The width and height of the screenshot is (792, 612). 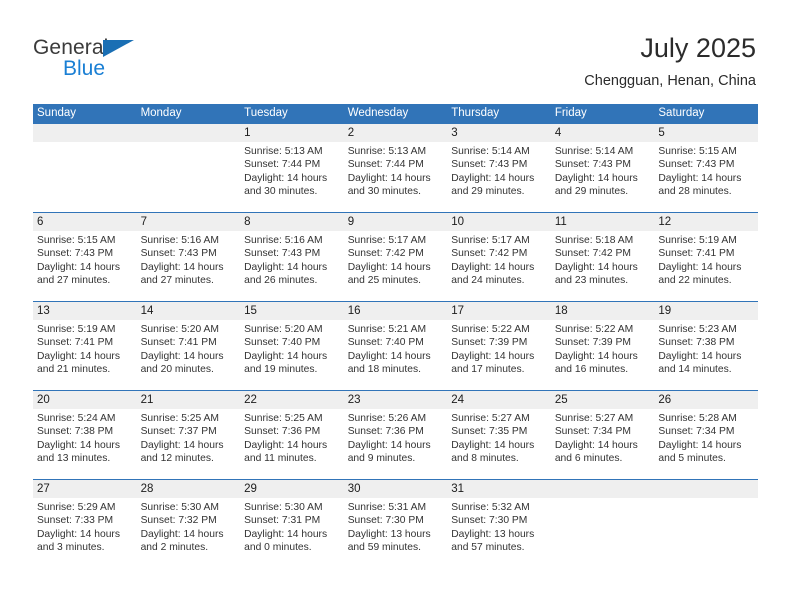 What do you see at coordinates (118, 48) in the screenshot?
I see `triangle-flag-icon` at bounding box center [118, 48].